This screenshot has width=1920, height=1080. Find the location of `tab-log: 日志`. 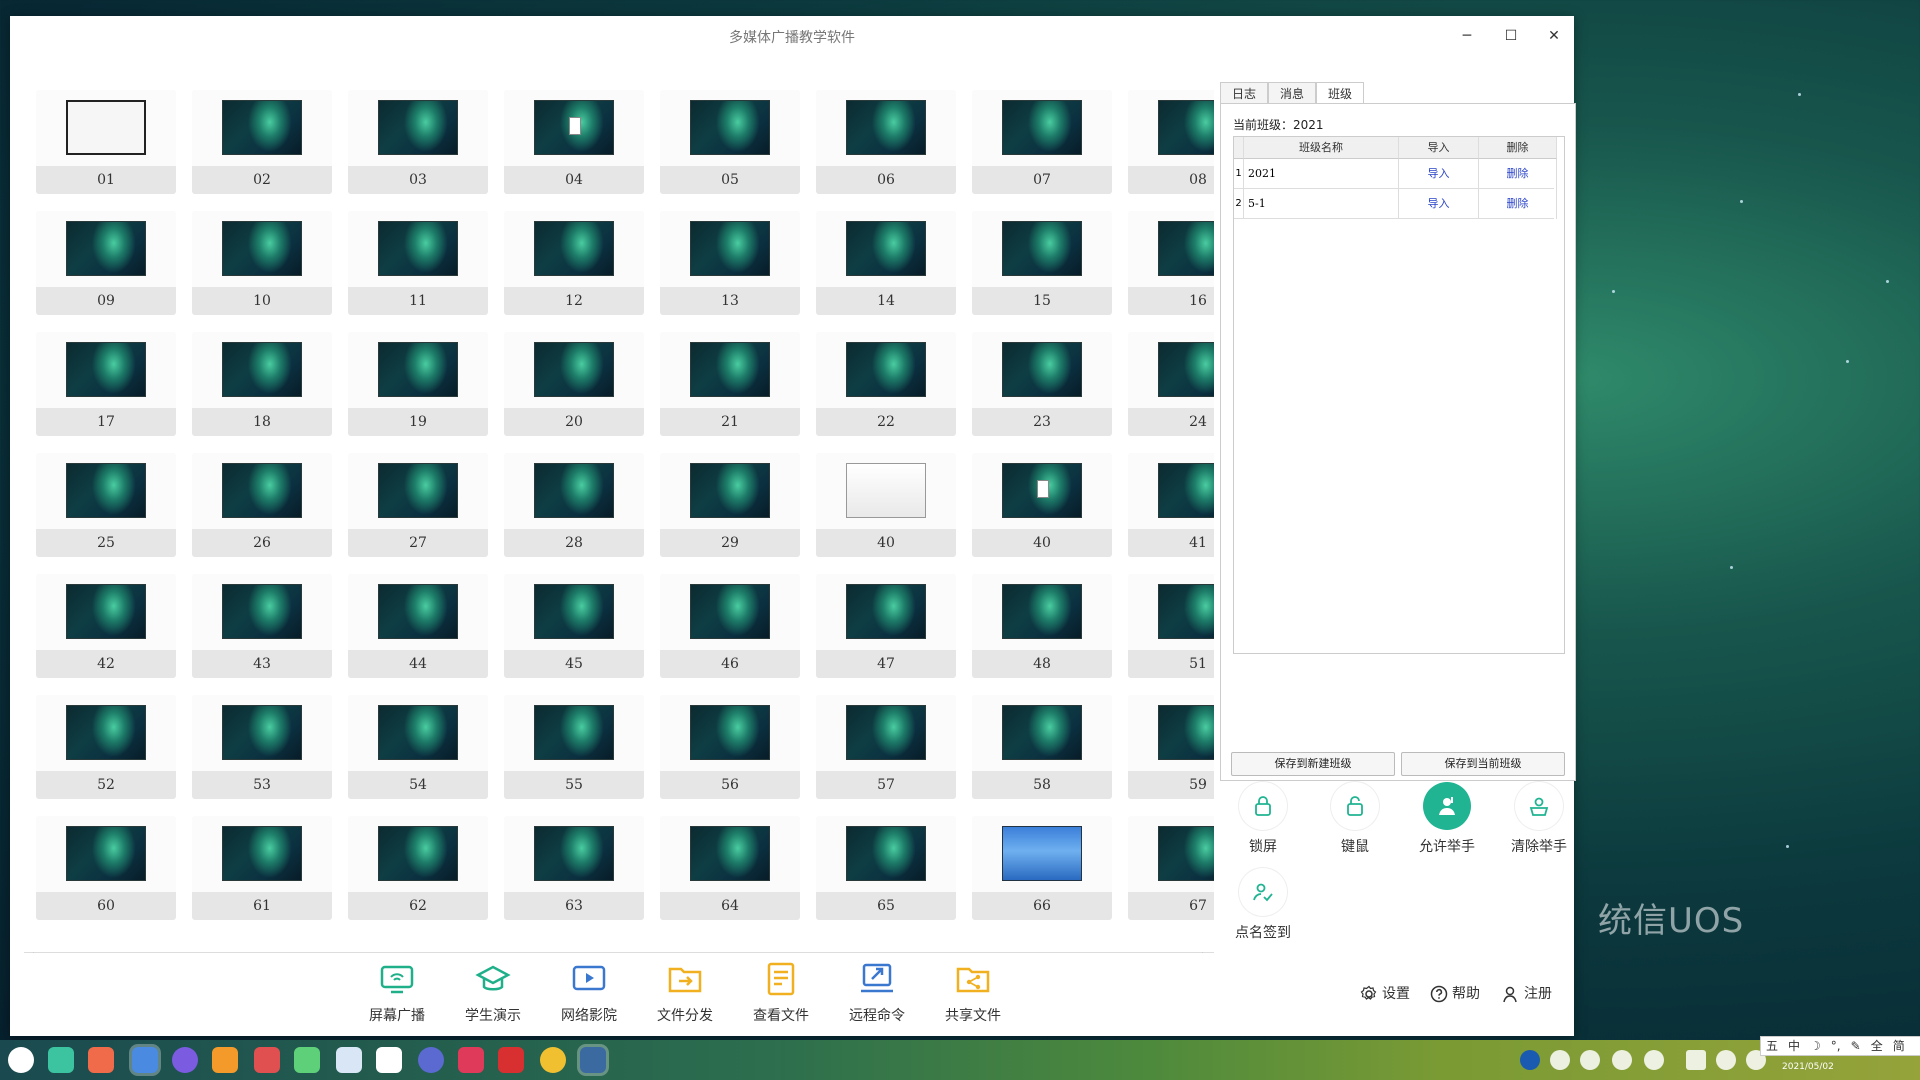

tab-log: 日志 is located at coordinates (1244, 93).